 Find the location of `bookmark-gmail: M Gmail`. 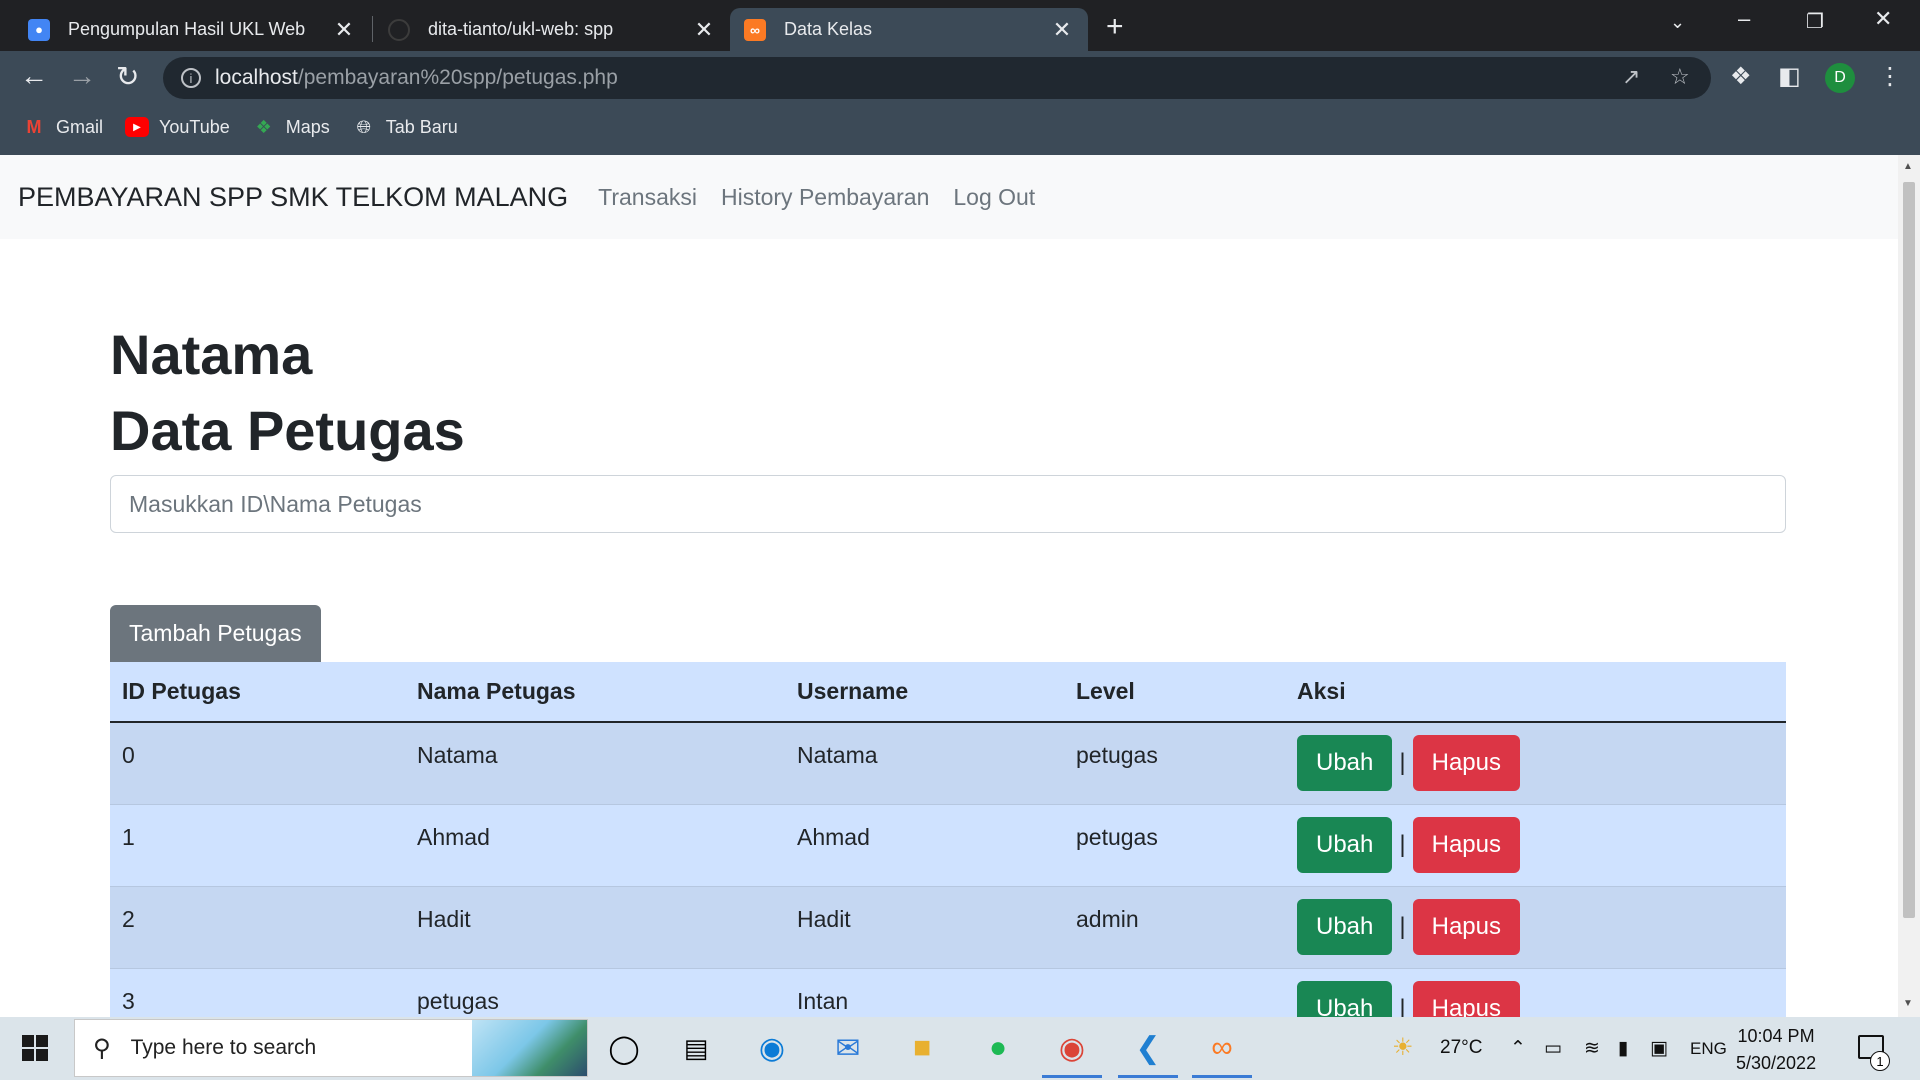

bookmark-gmail: M Gmail is located at coordinates (63, 127).